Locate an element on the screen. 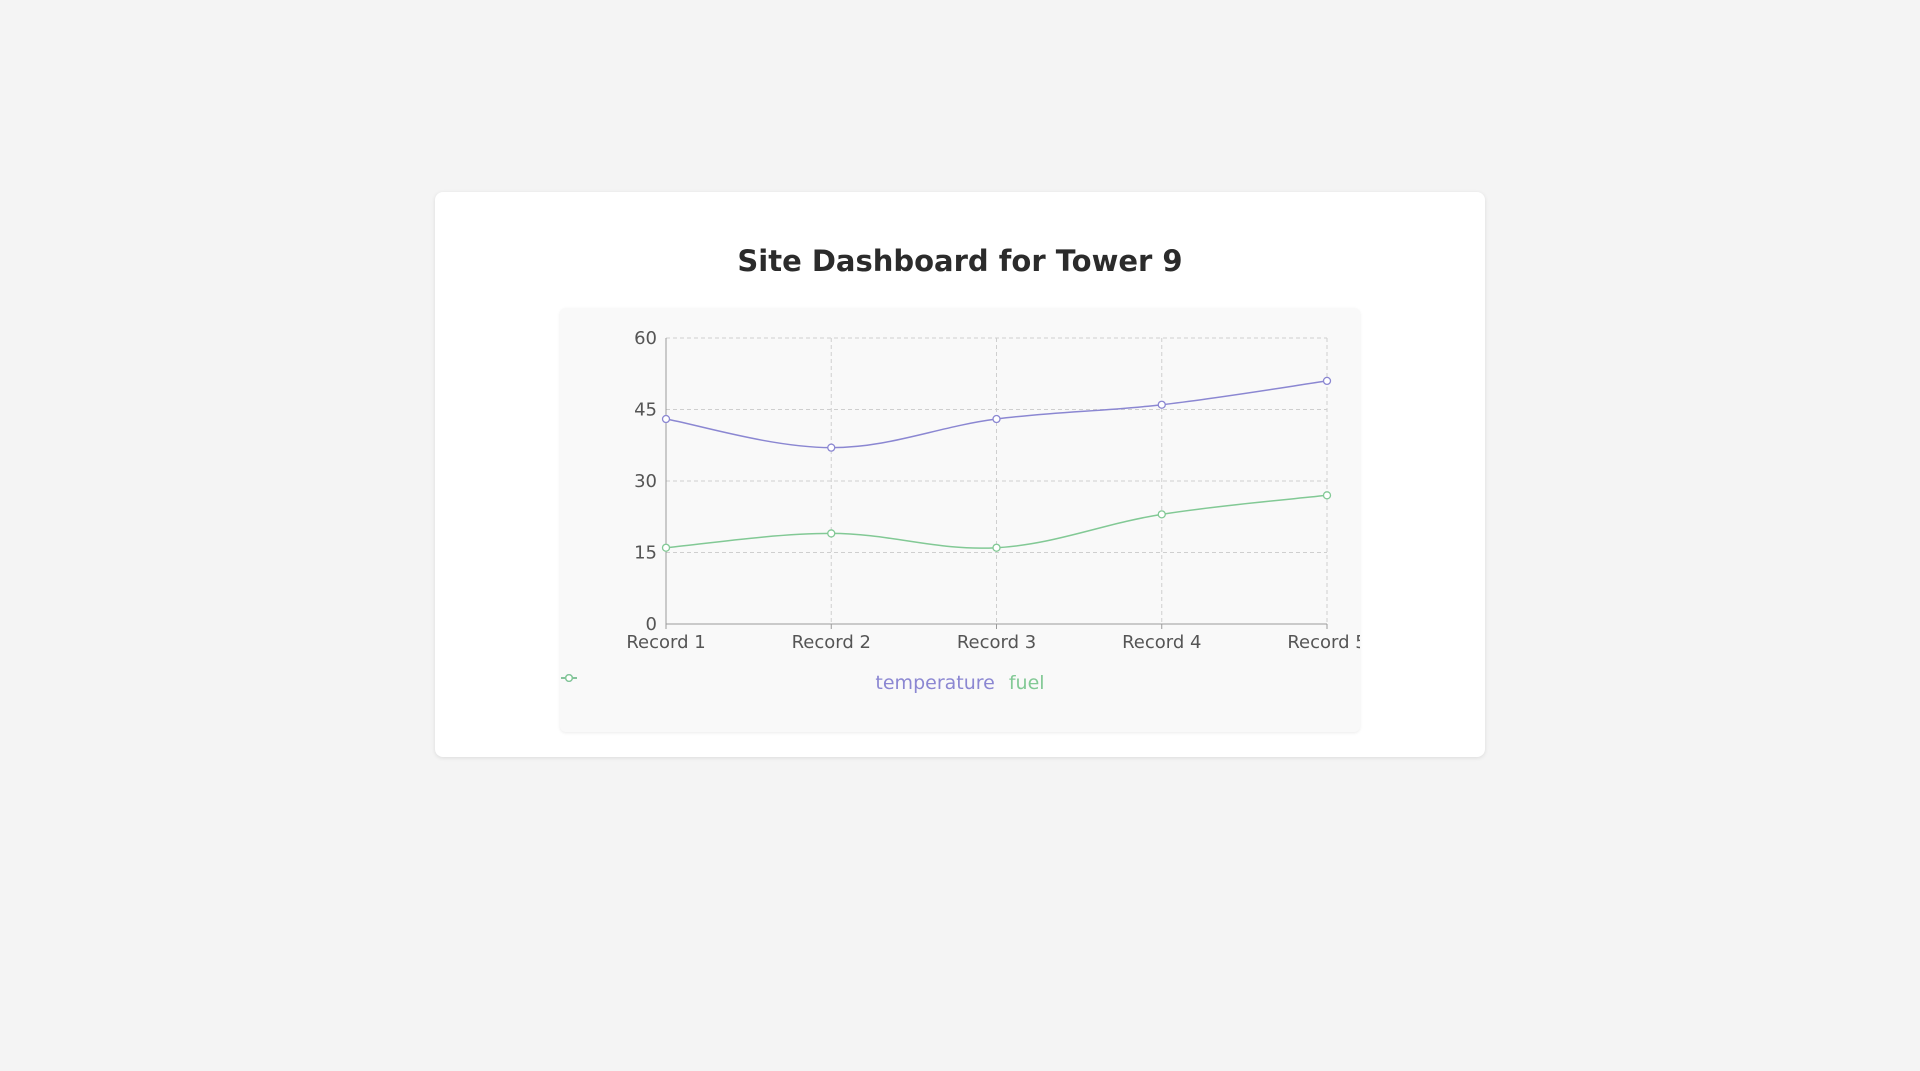 The height and width of the screenshot is (1071, 1920). legend-item-fuel: fuel is located at coordinates (803, 683).